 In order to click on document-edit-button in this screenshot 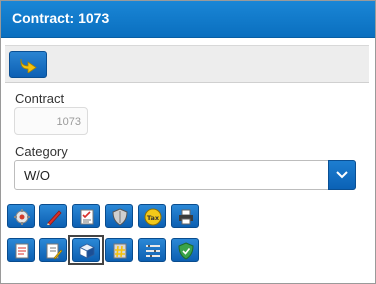, I will do `click(53, 250)`.